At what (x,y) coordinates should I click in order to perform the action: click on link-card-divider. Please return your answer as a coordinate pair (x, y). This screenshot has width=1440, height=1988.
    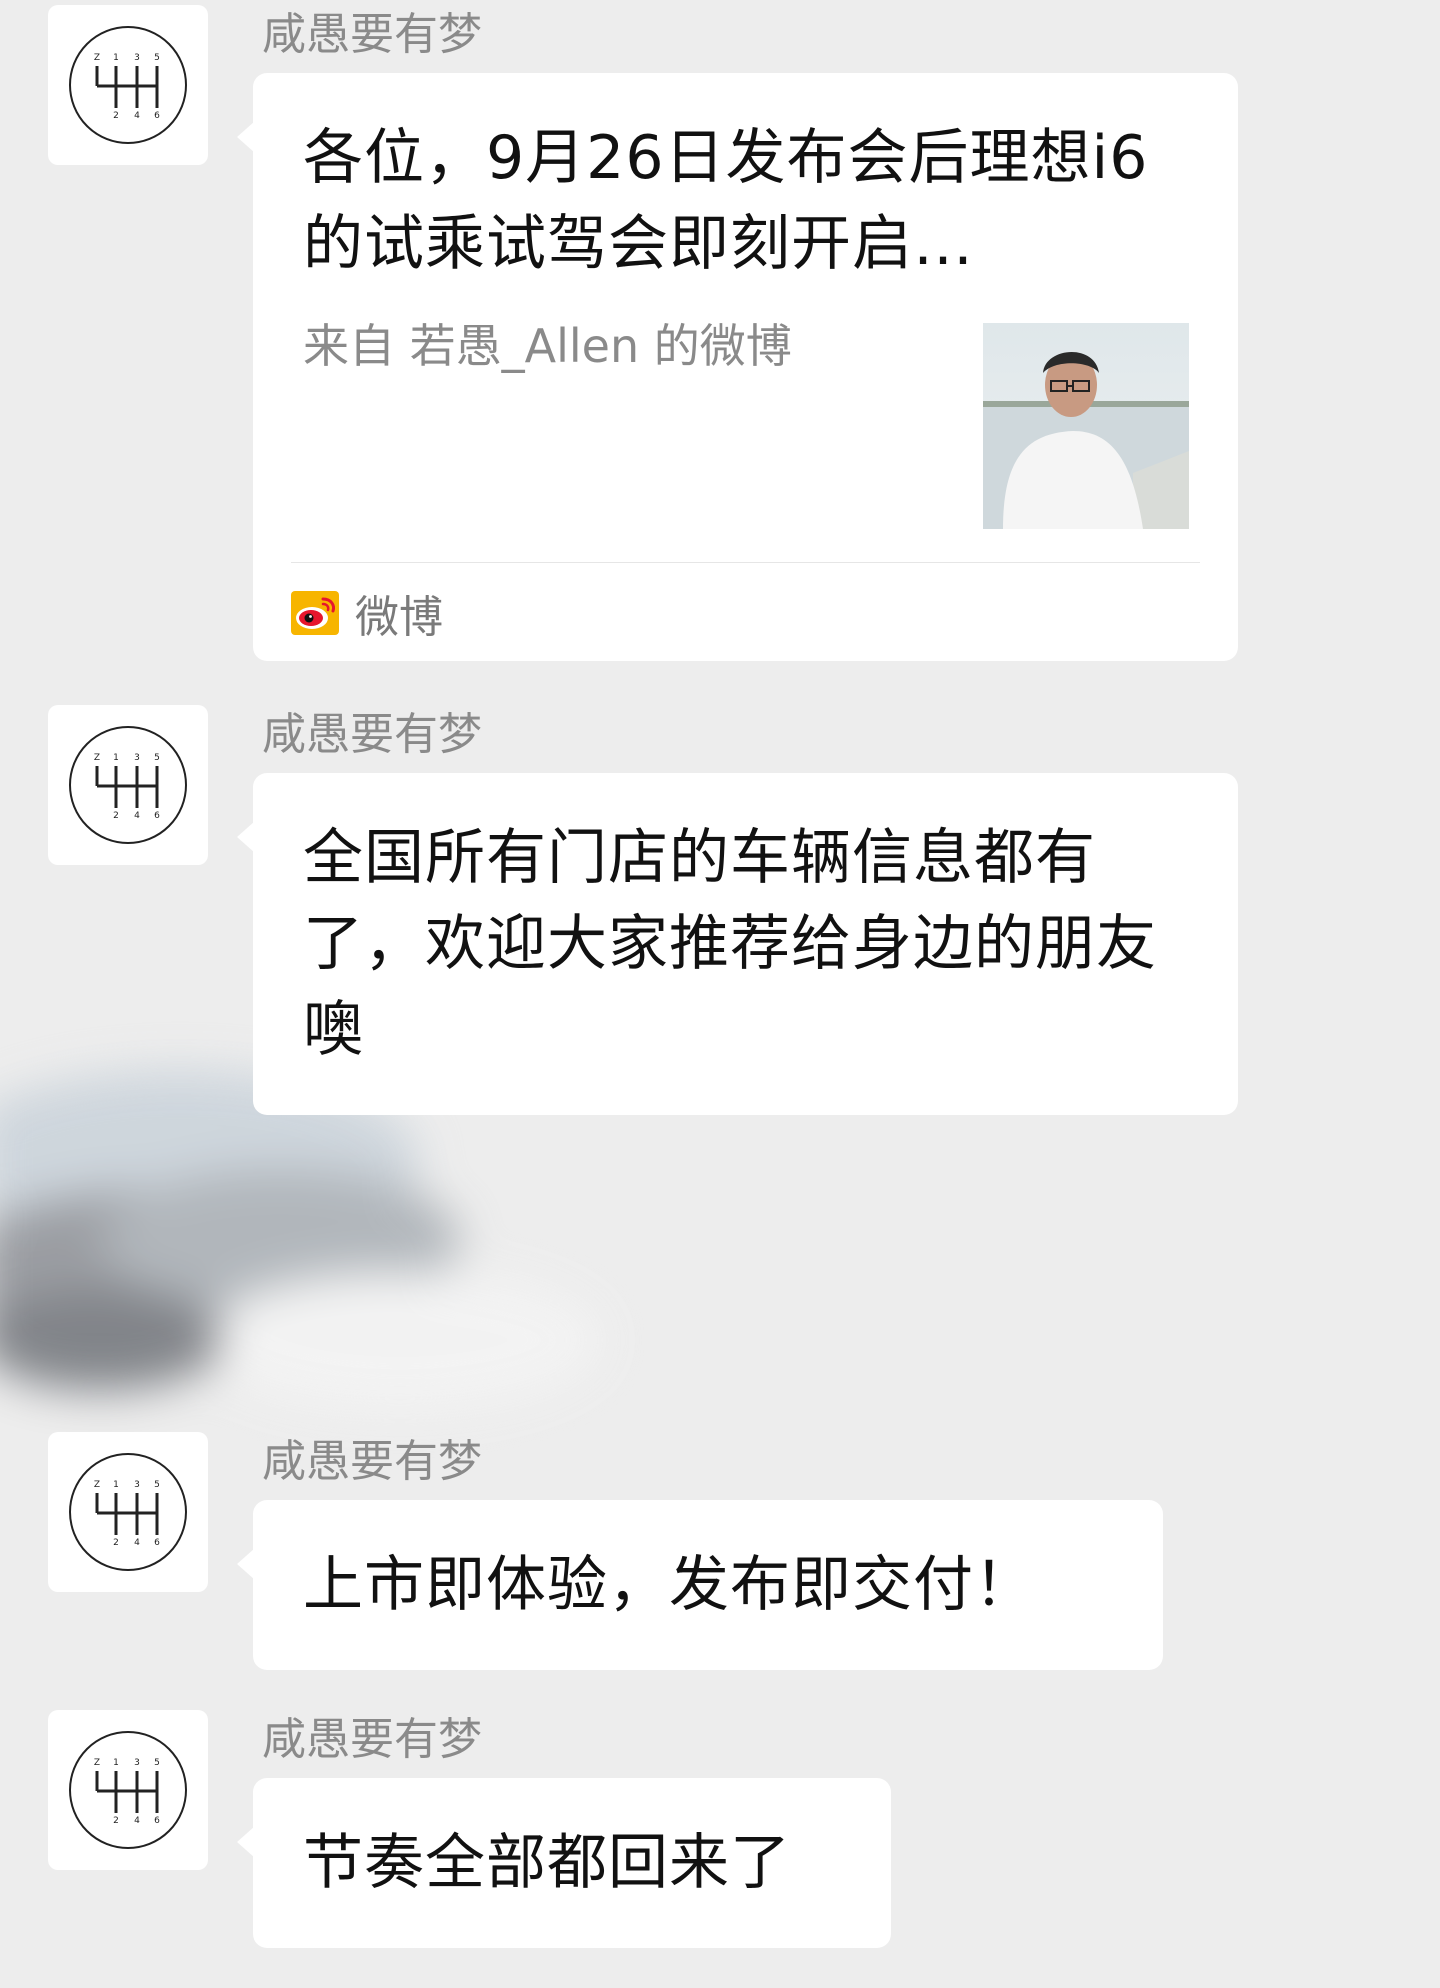
    Looking at the image, I should click on (745, 562).